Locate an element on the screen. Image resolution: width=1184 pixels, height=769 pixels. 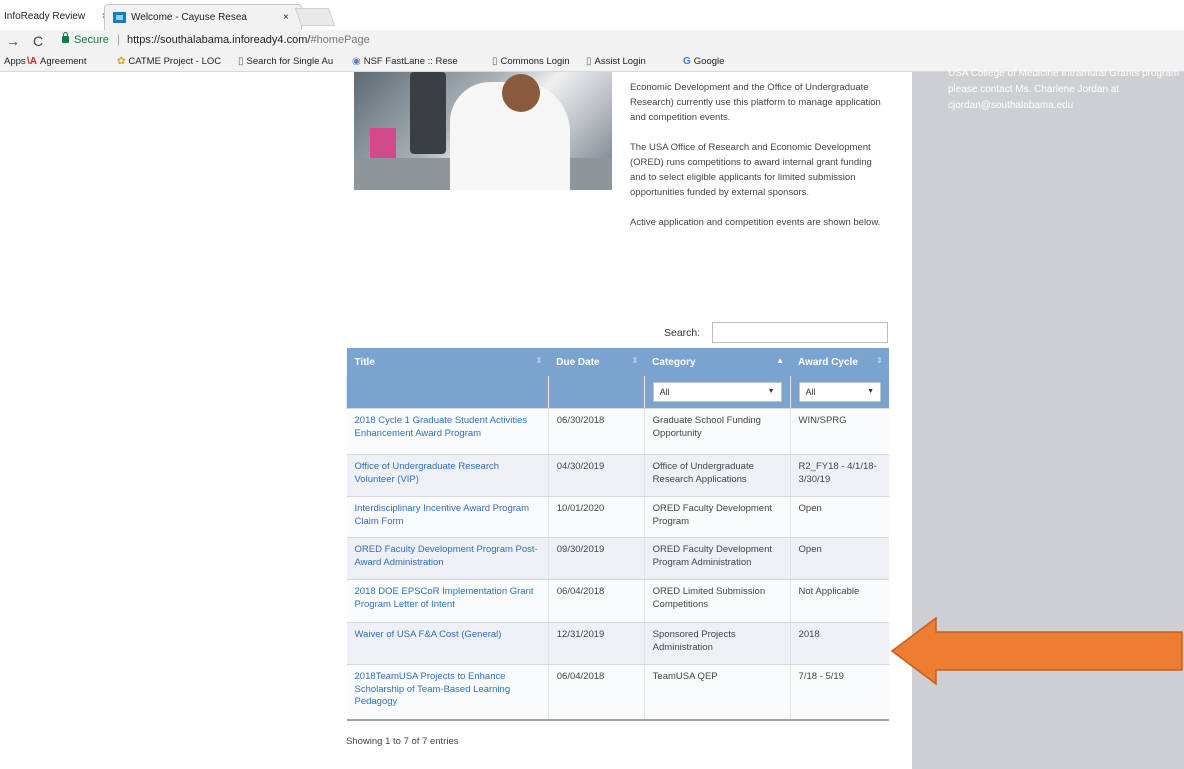
award-cycle-filter-select: All ▼ is located at coordinates (839, 392).